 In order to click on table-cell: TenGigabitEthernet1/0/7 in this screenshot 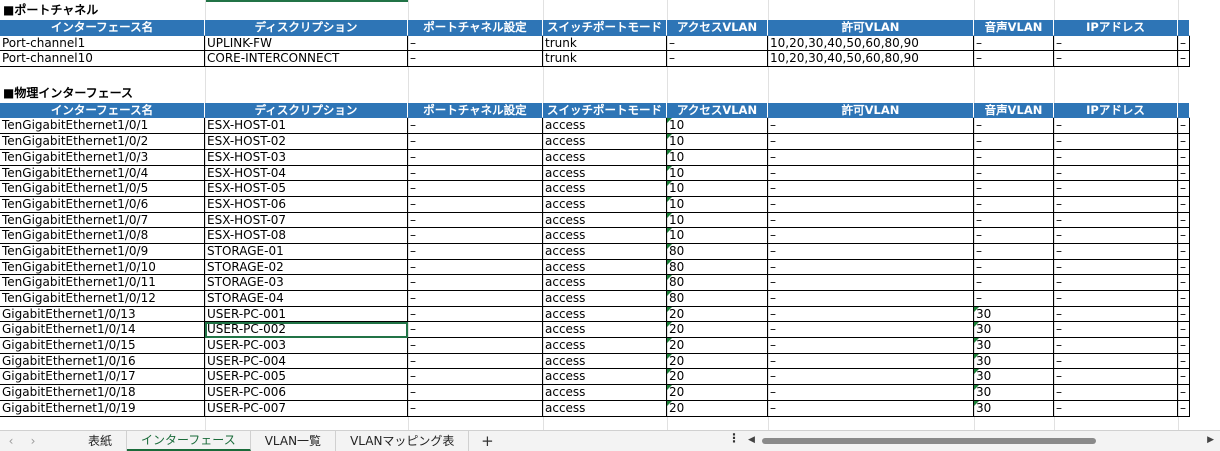, I will do `click(102, 220)`.